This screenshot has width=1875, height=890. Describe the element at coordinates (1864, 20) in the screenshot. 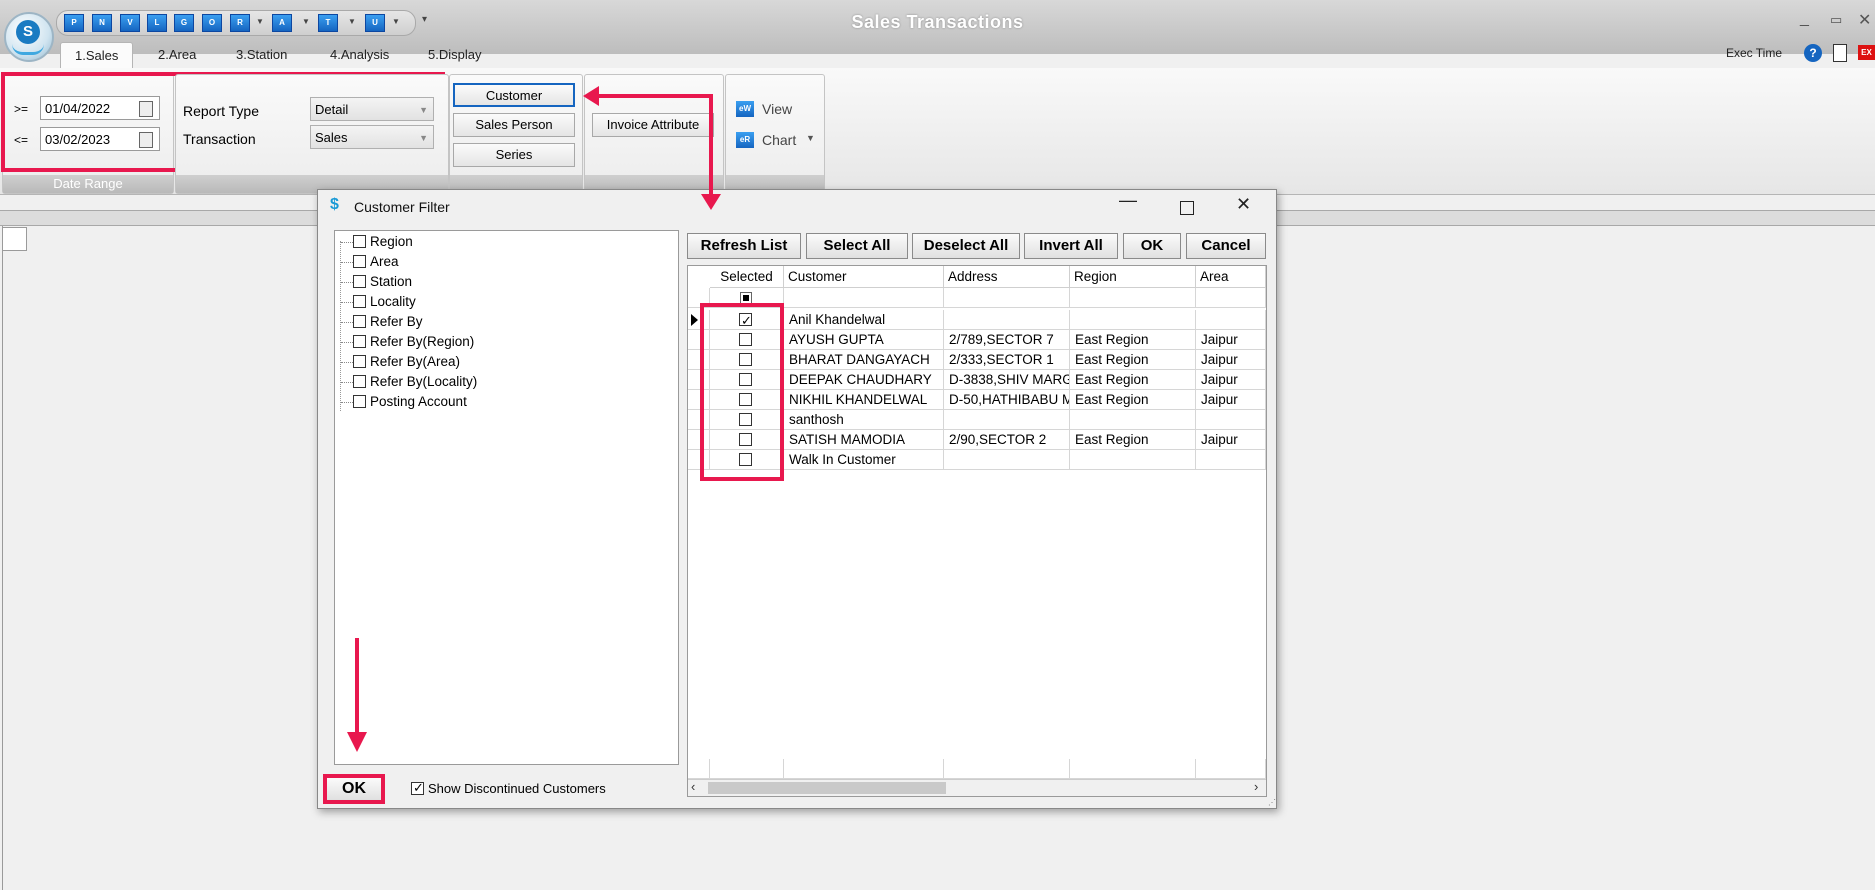

I see `close-icon: ✕` at that location.